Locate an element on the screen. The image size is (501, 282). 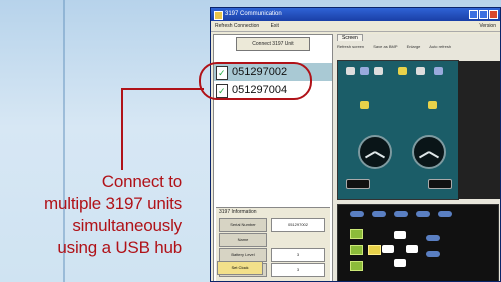
window-controls is located at coordinates (483, 14).